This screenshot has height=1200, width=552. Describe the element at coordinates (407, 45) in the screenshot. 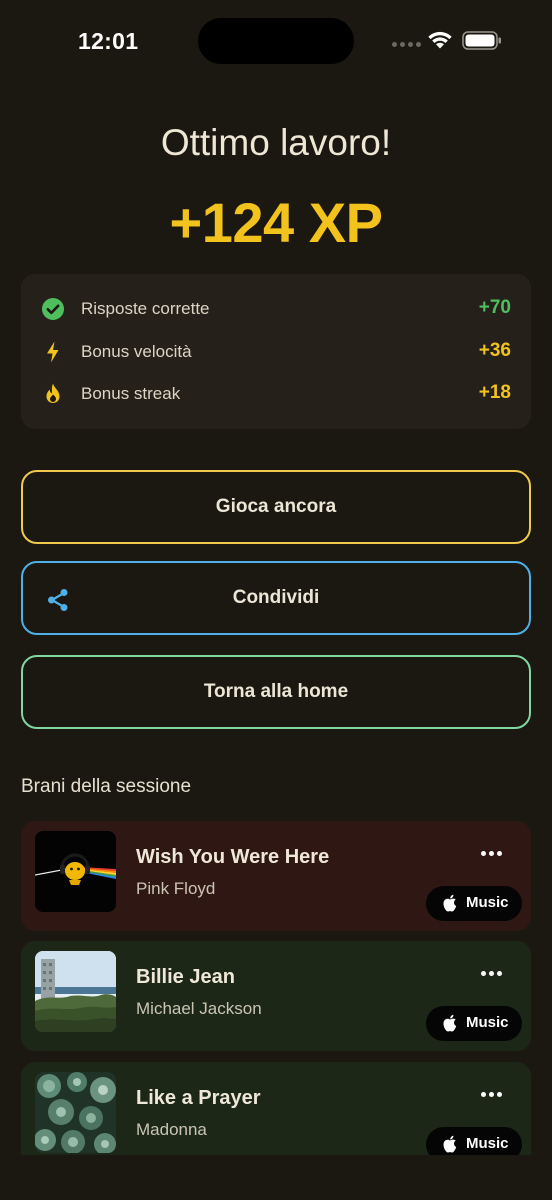

I see `cellular-signal-icon` at that location.